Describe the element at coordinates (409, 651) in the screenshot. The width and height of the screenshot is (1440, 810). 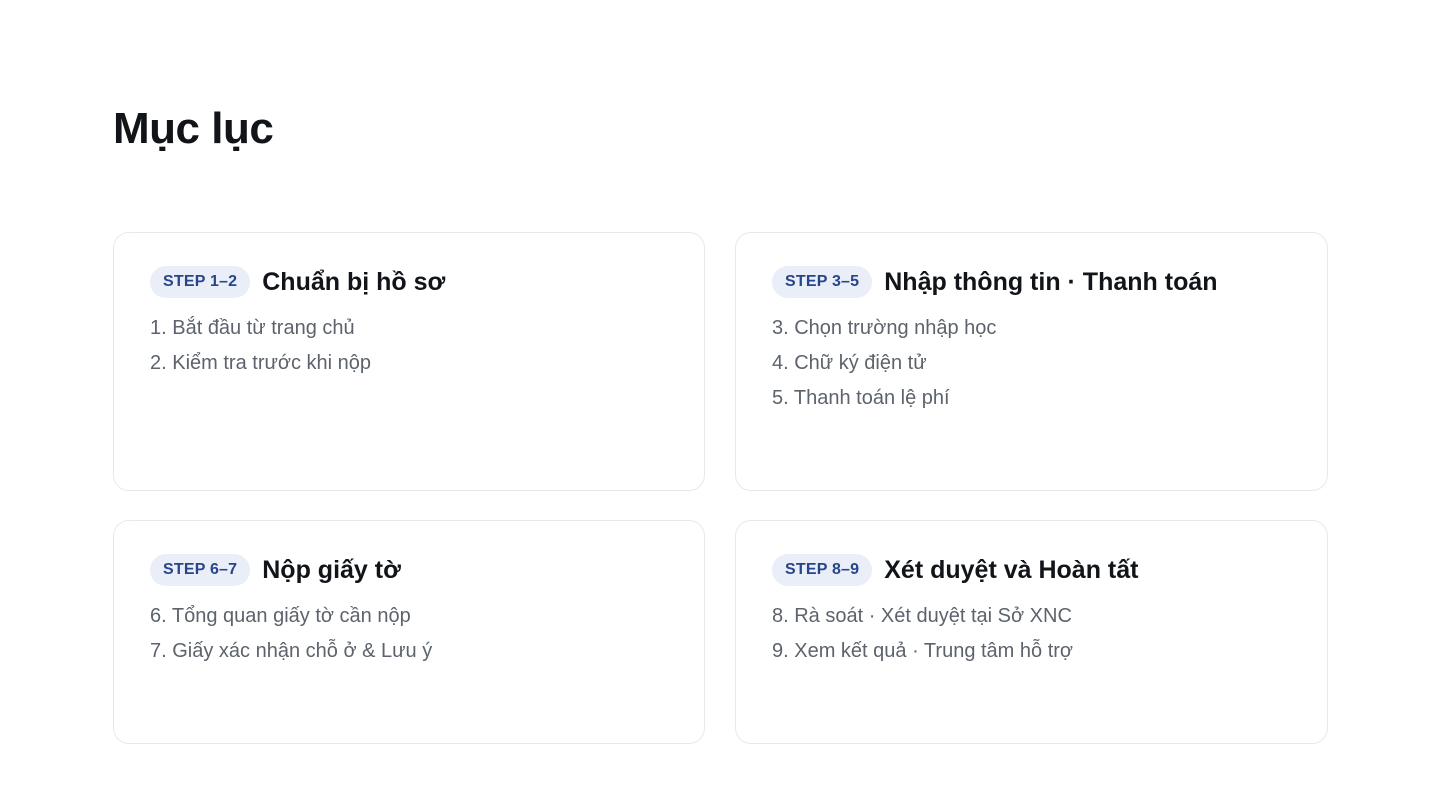
I see `list-item: 7. Giấy xác nhận chỗ ở & Lưu ý` at that location.